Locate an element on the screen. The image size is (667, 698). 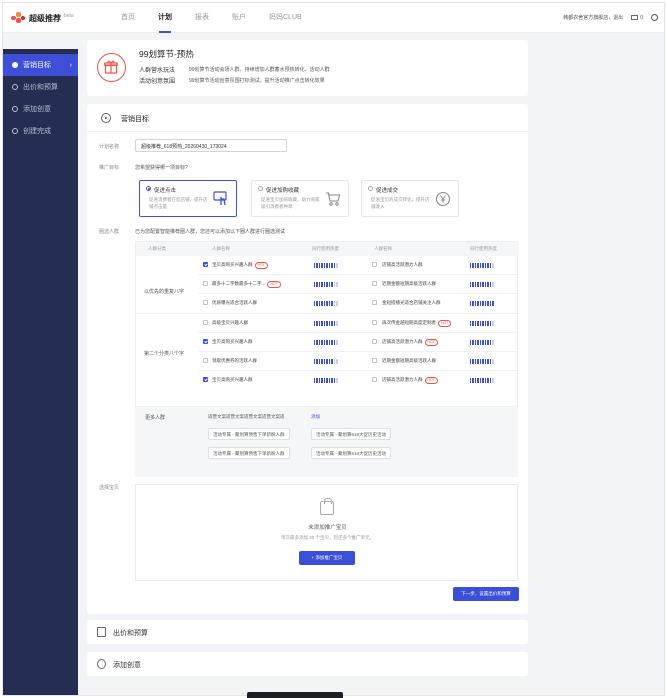
nav-report: 报表 is located at coordinates (202, 18).